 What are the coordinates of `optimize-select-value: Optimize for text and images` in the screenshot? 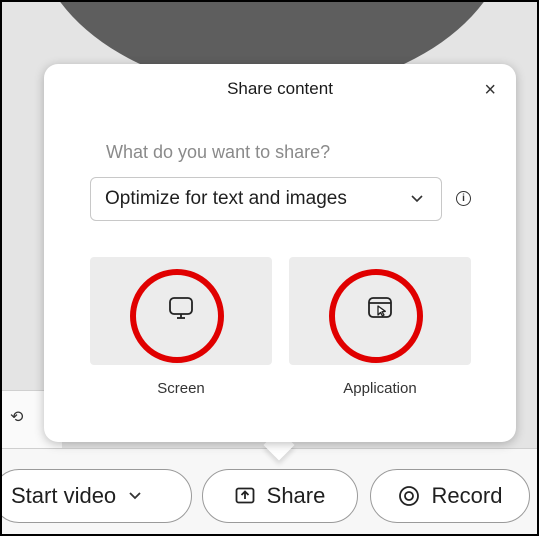 It's located at (226, 198).